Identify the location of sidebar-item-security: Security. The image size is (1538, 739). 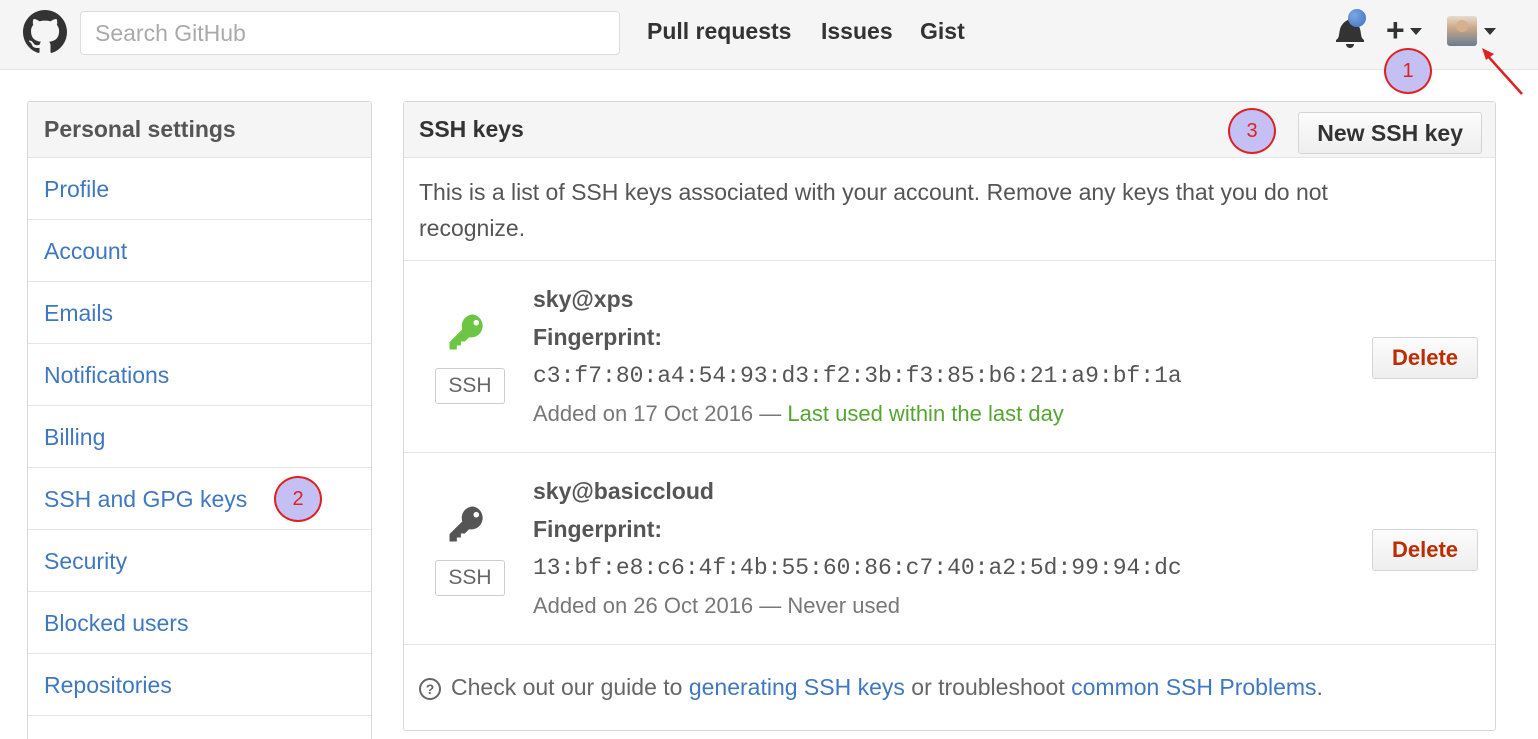
(199, 561).